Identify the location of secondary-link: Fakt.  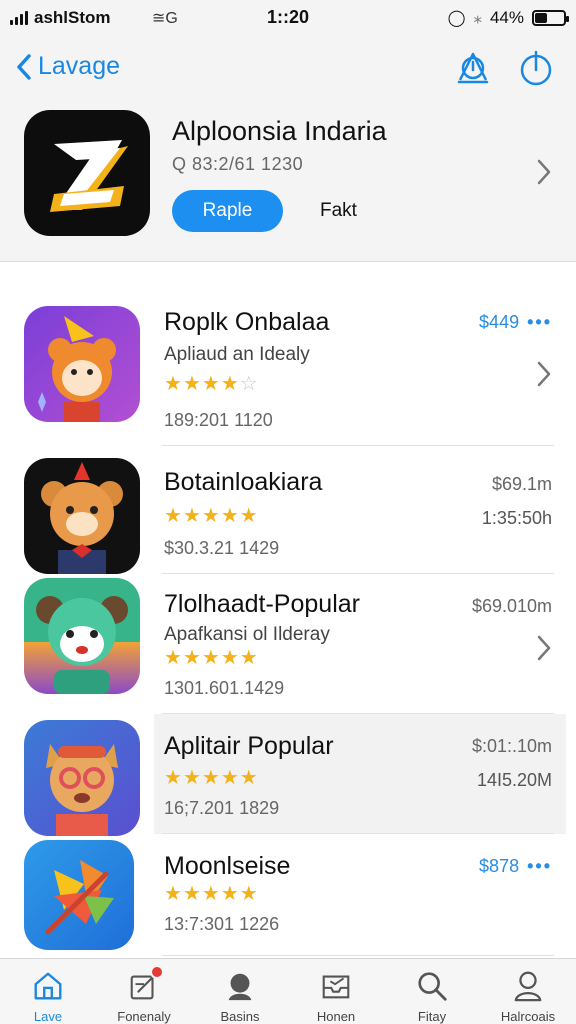
(338, 211).